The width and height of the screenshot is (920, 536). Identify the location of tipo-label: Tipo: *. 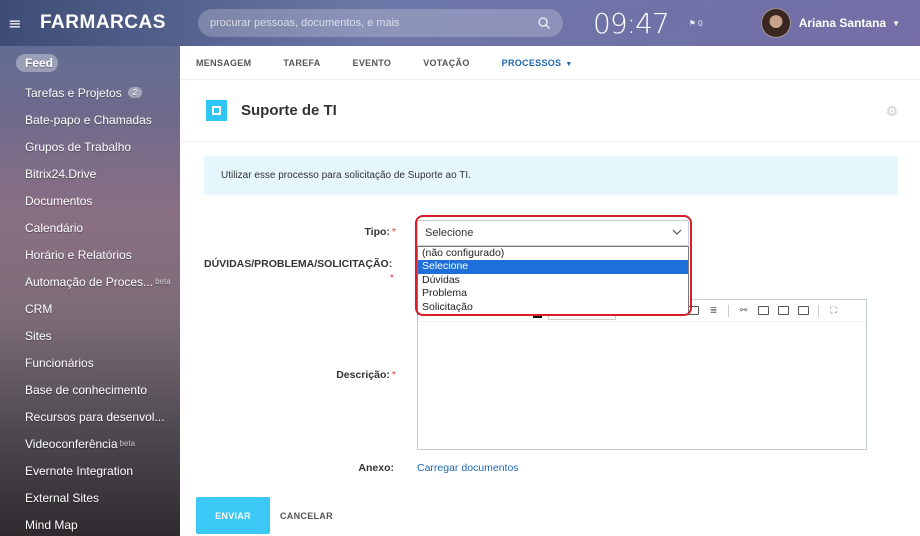
(363, 232).